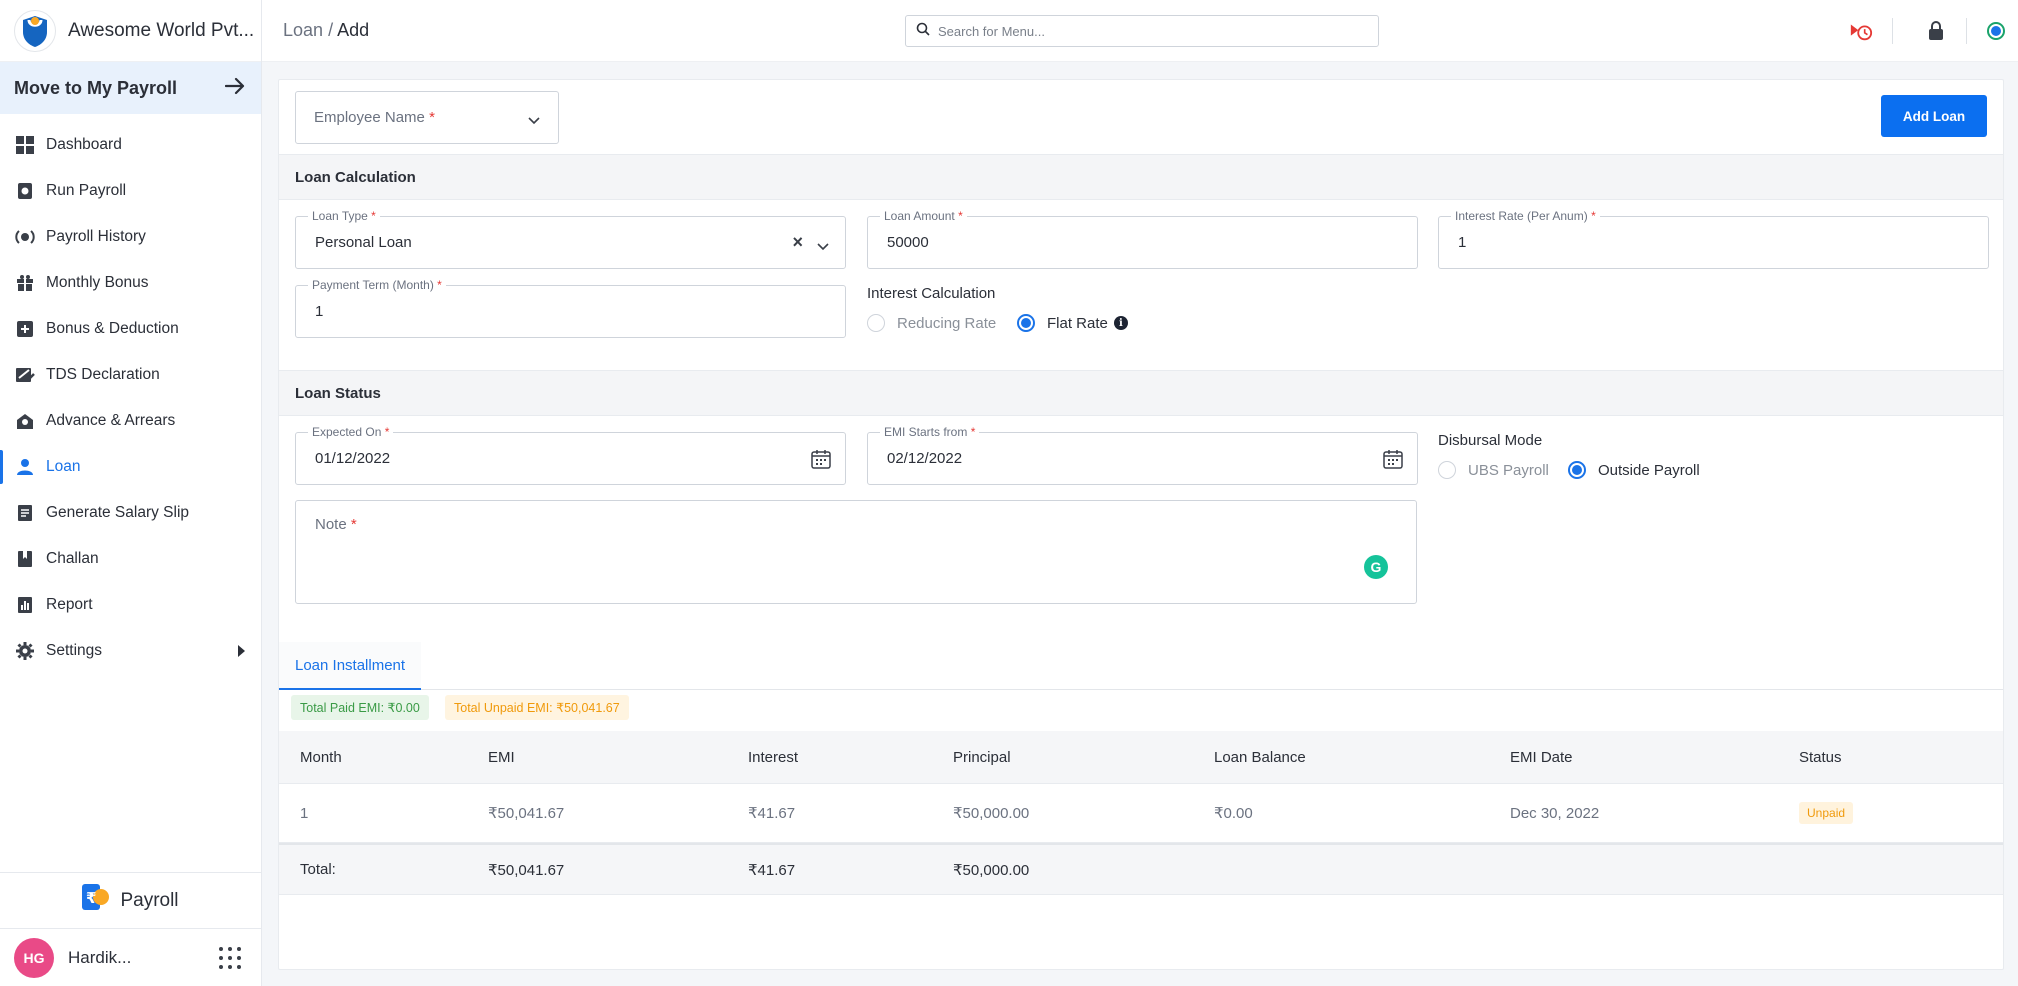  I want to click on status-badge: Unpaid, so click(1826, 813).